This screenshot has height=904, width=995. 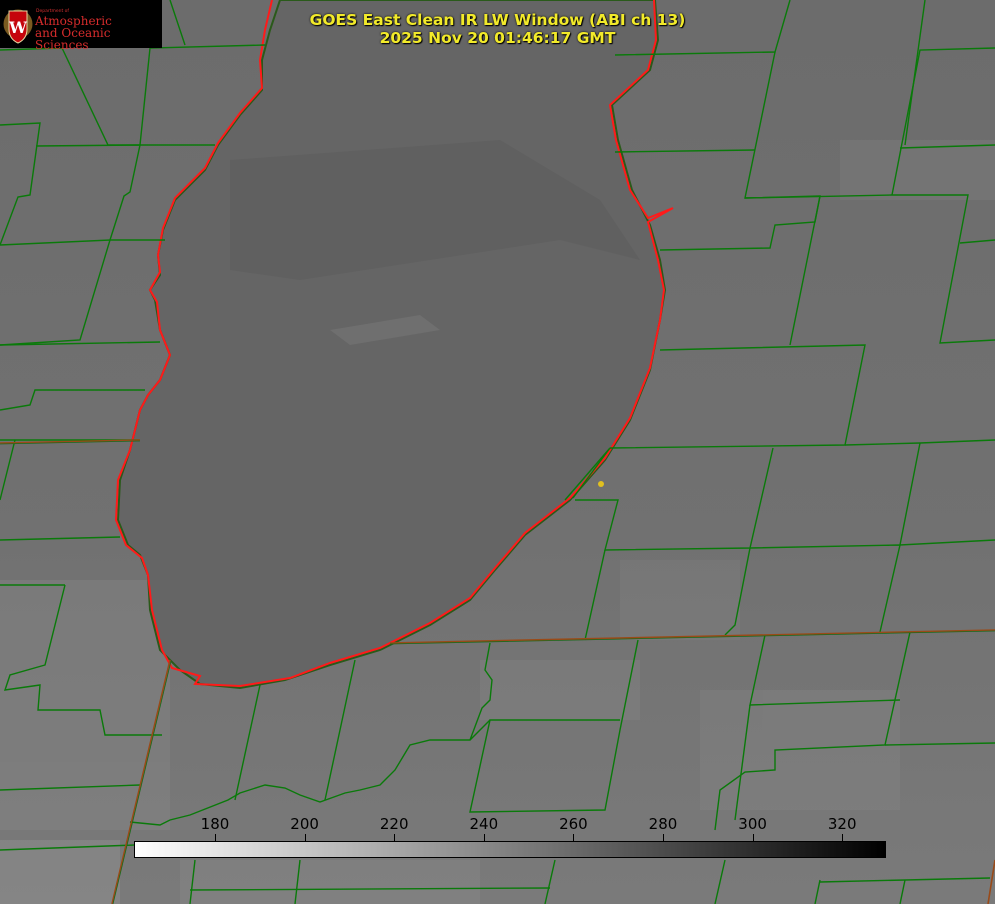 I want to click on temperature-colorbar, so click(x=510, y=849).